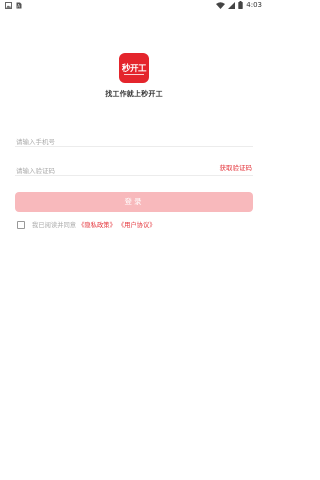 The height and width of the screenshot is (480, 320). I want to click on app-logo-underline, so click(134, 74).